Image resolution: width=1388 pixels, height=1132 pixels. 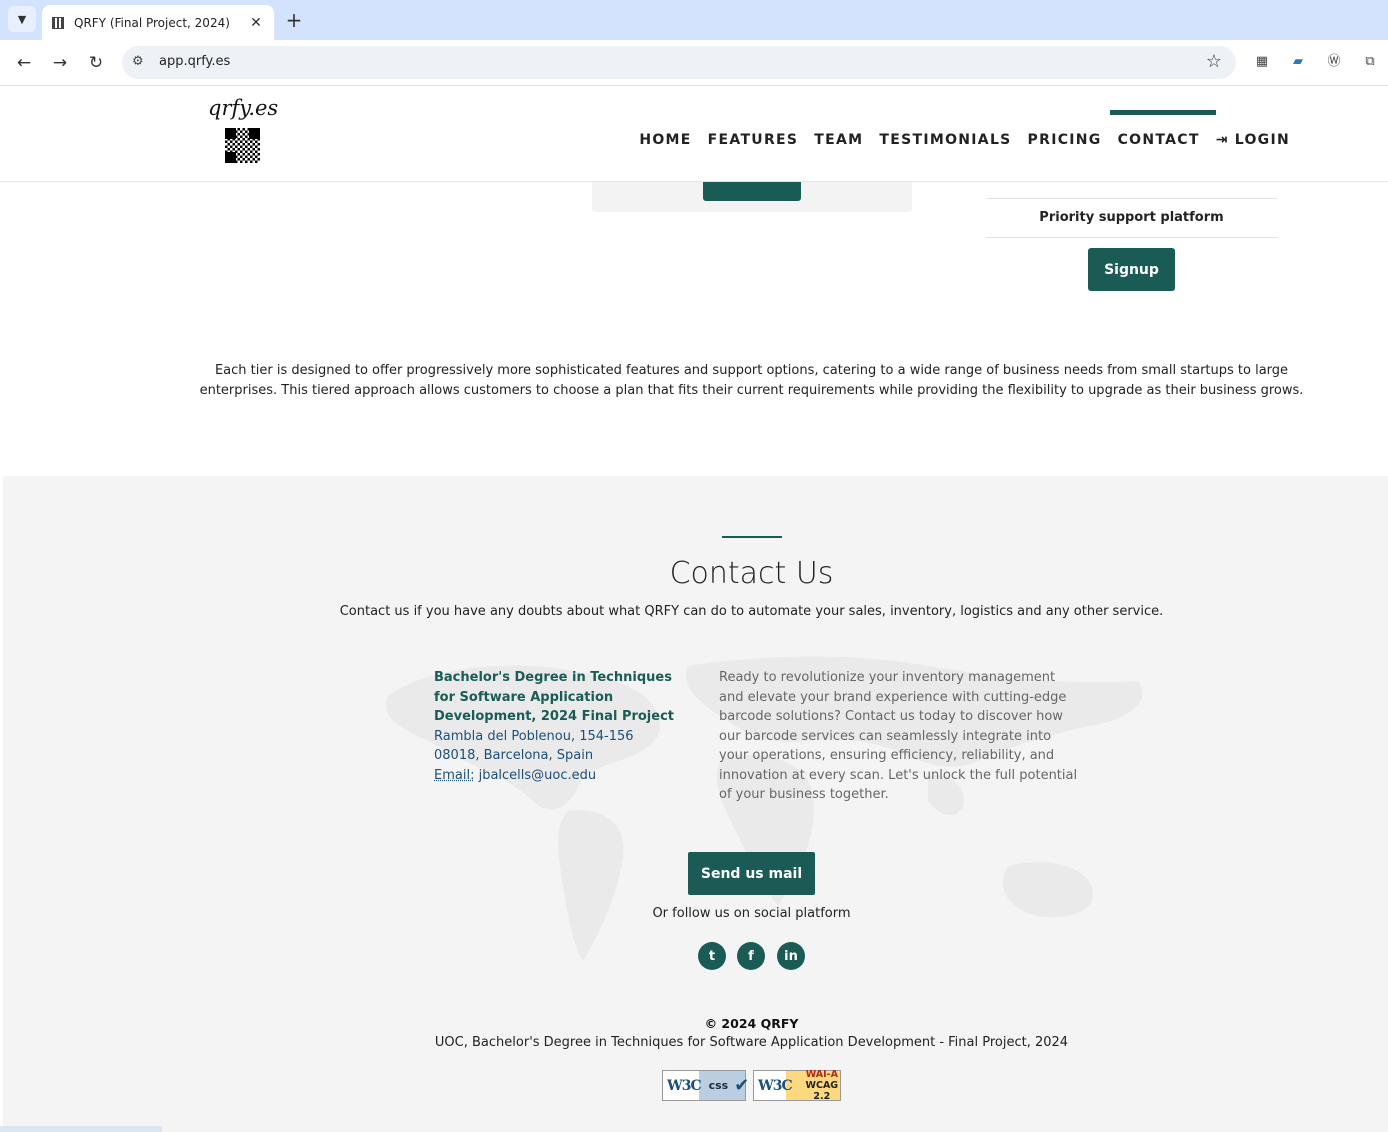 I want to click on close-tab-icon: ✕, so click(x=256, y=23).